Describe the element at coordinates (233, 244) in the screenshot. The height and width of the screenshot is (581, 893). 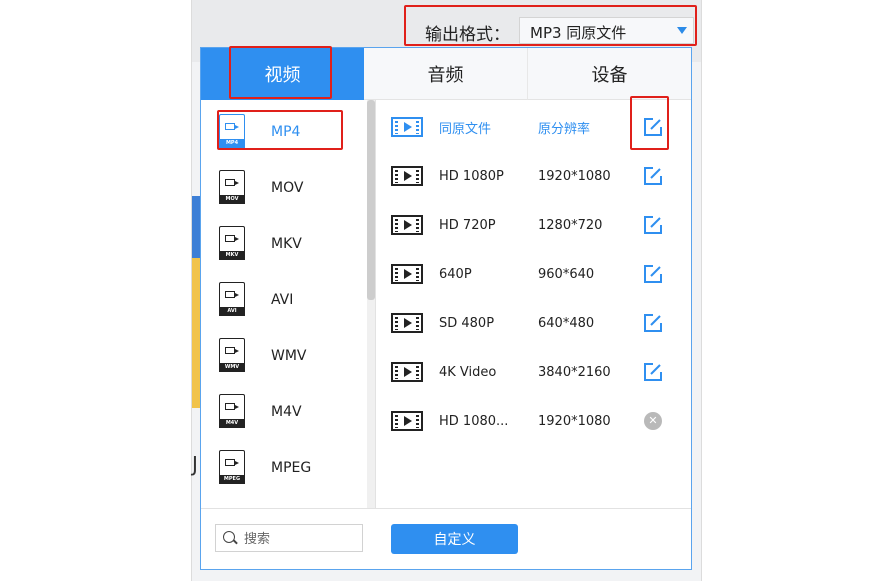
I see `video-file-icon: MKV` at that location.